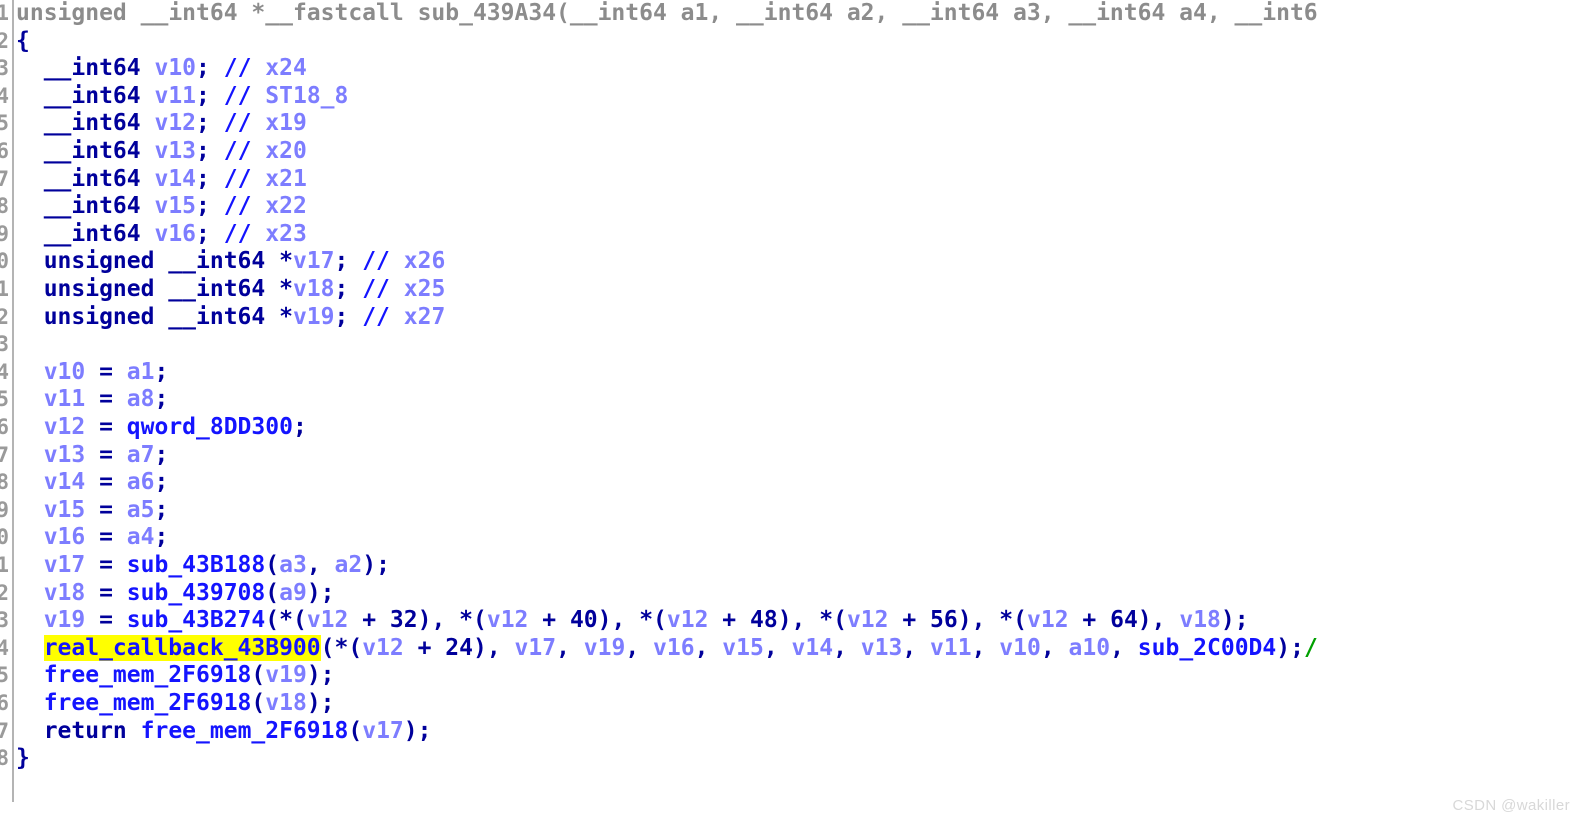  I want to click on code-token: a6, so click(141, 482).